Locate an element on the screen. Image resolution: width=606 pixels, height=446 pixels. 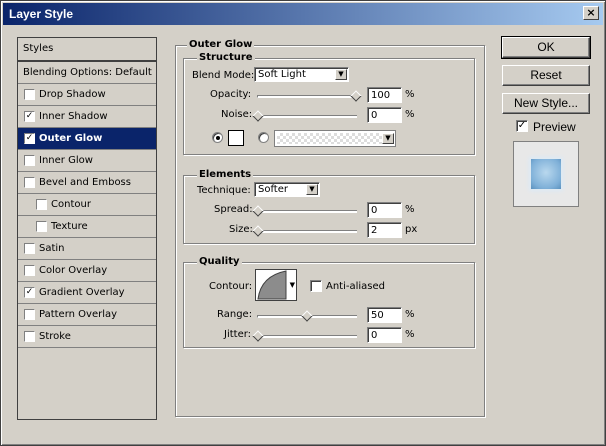
style-item-label: Inner Shadow is located at coordinates (73, 116).